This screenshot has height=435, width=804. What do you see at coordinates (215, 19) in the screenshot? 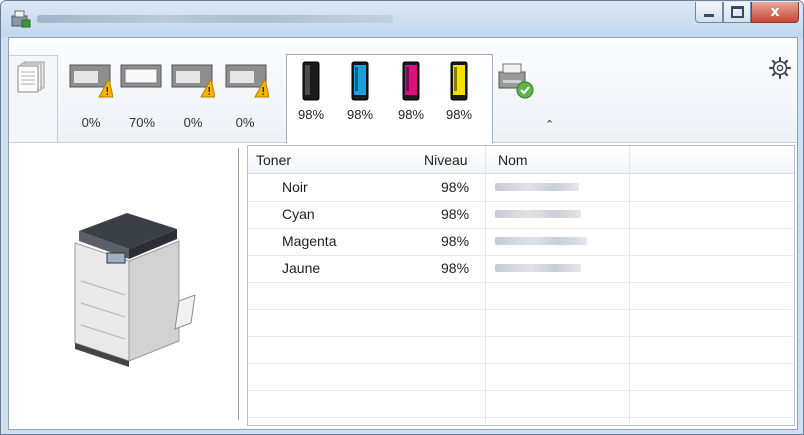
I see `window-title-redacted` at bounding box center [215, 19].